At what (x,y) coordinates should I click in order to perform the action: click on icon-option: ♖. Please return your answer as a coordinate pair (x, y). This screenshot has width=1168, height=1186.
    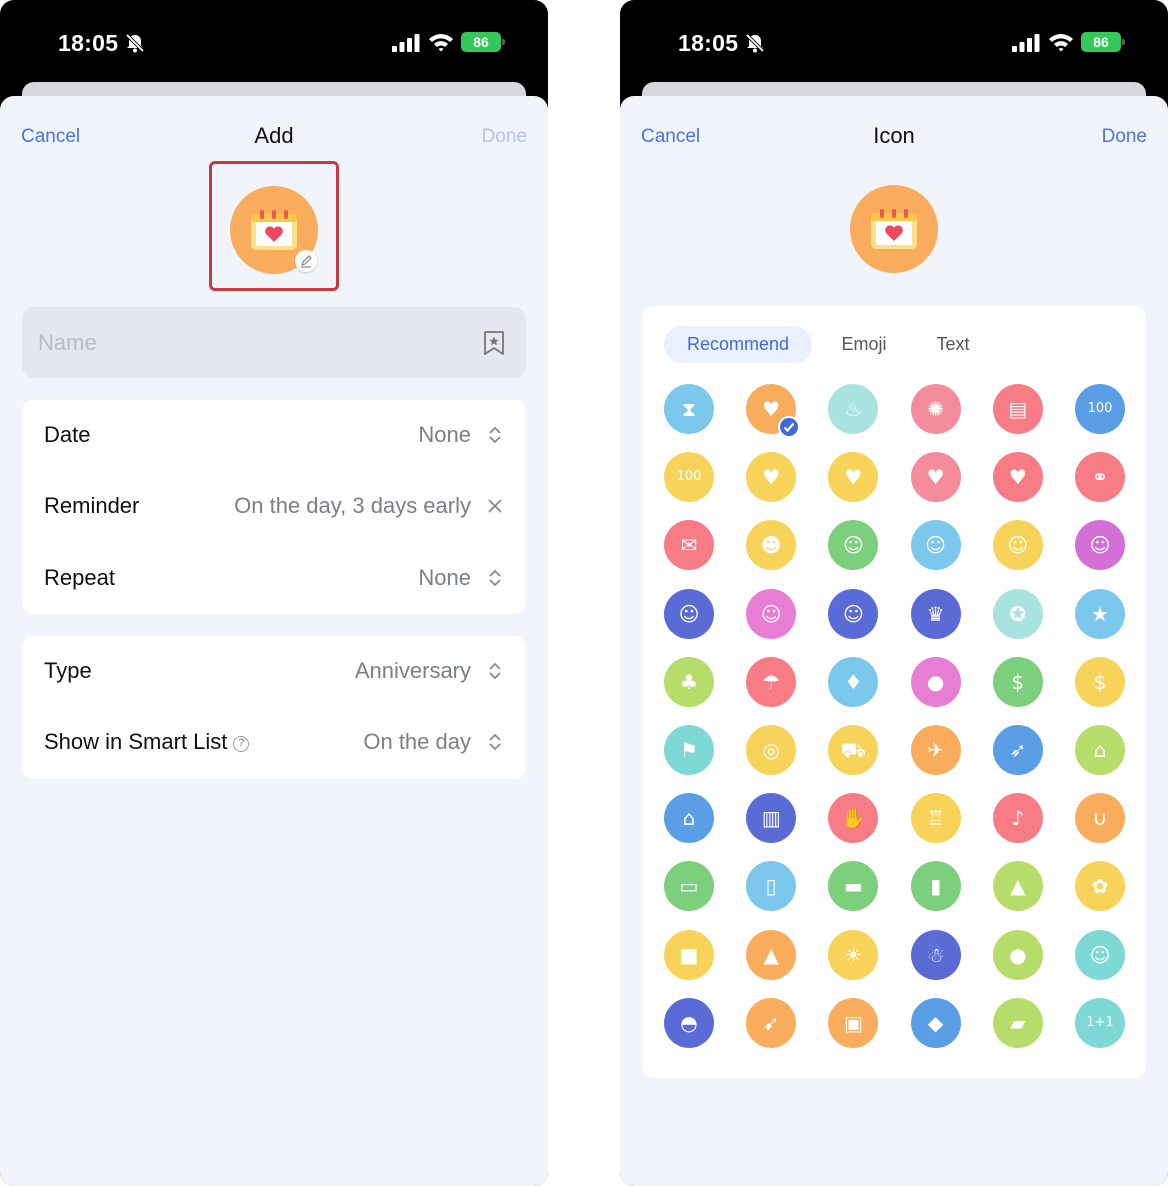
    Looking at the image, I should click on (935, 818).